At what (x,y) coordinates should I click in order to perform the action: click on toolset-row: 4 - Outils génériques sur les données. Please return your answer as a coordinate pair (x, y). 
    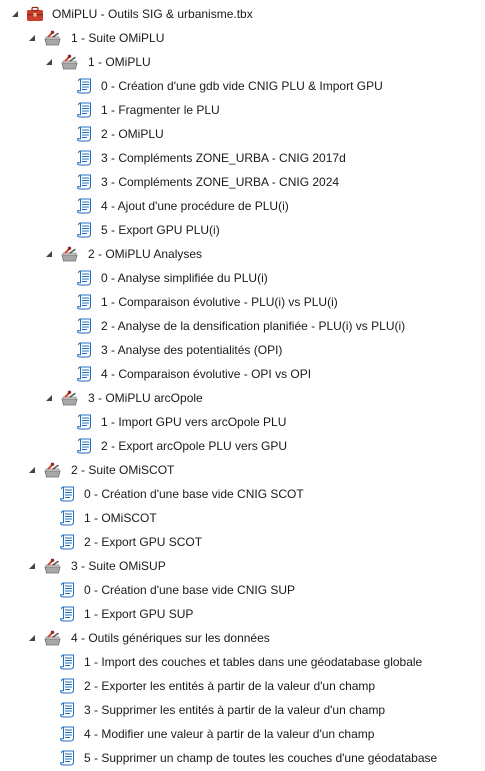
    Looking at the image, I should click on (256, 638).